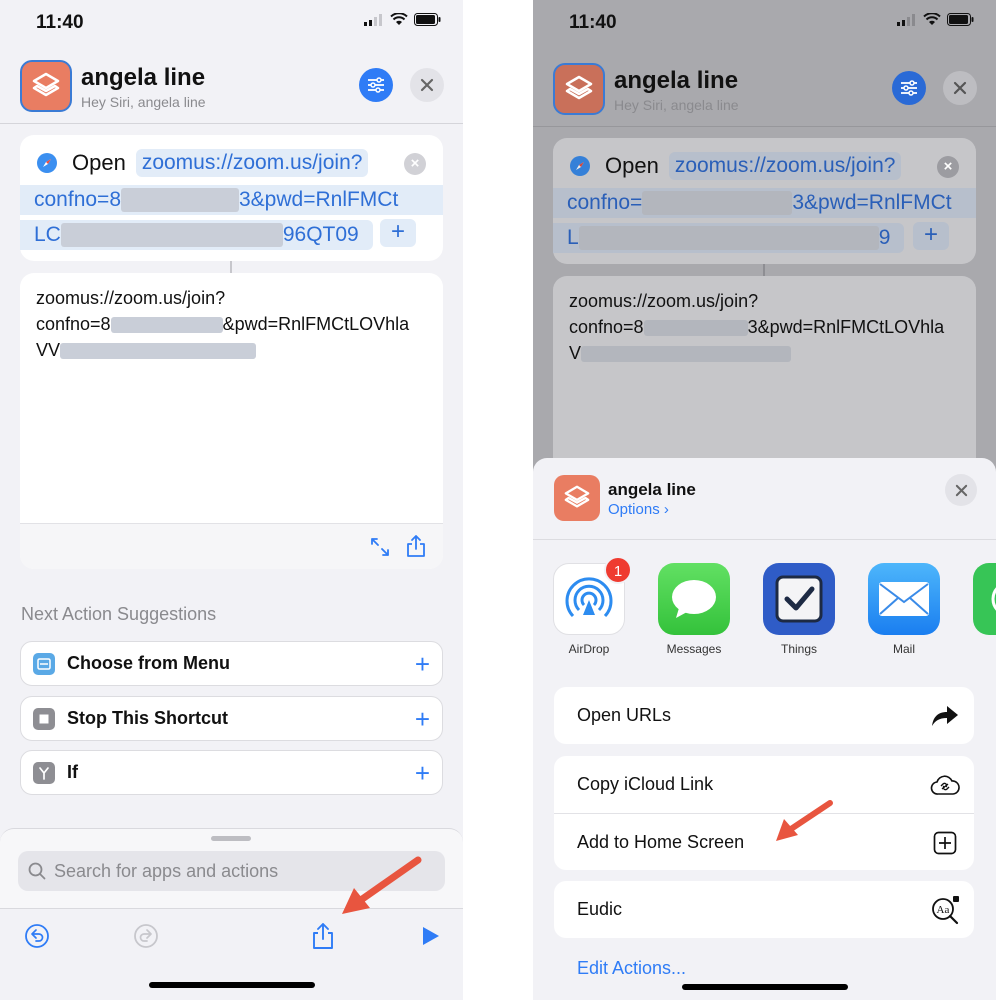 This screenshot has width=996, height=1000. I want to click on action-add-to-home-screen: Add to Home Screen, so click(764, 841).